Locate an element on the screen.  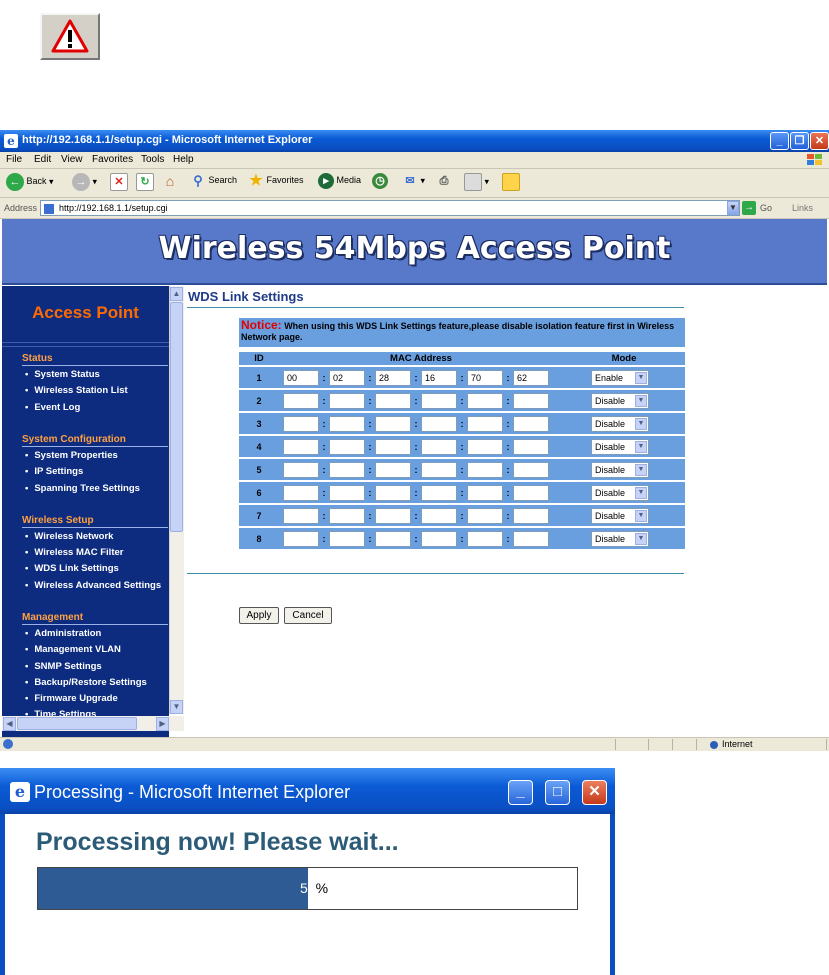
dialog-maximize-button: □ is located at coordinates (557, 792).